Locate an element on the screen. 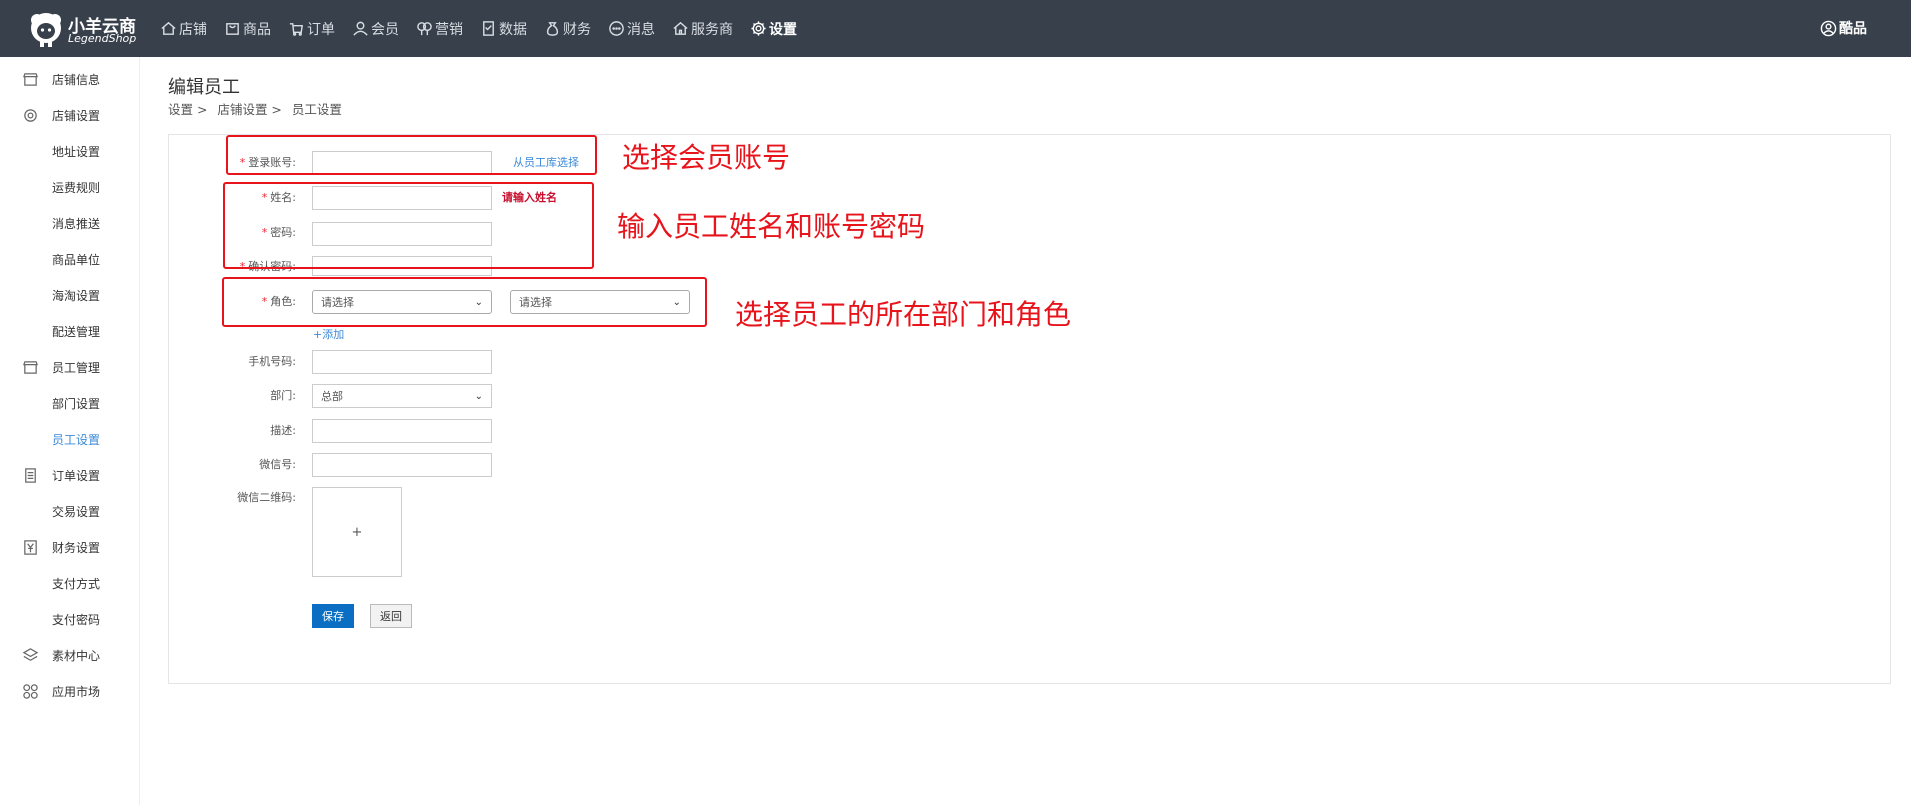 This screenshot has width=1911, height=805. balloon-icon is located at coordinates (424, 29).